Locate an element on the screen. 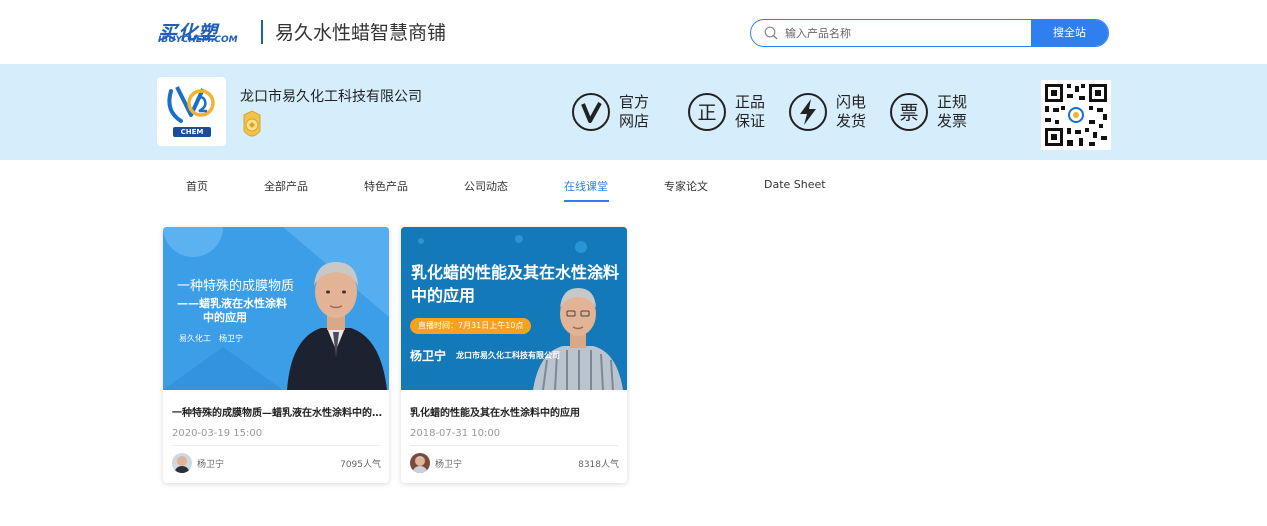  nav-active-indicator is located at coordinates (586, 201).